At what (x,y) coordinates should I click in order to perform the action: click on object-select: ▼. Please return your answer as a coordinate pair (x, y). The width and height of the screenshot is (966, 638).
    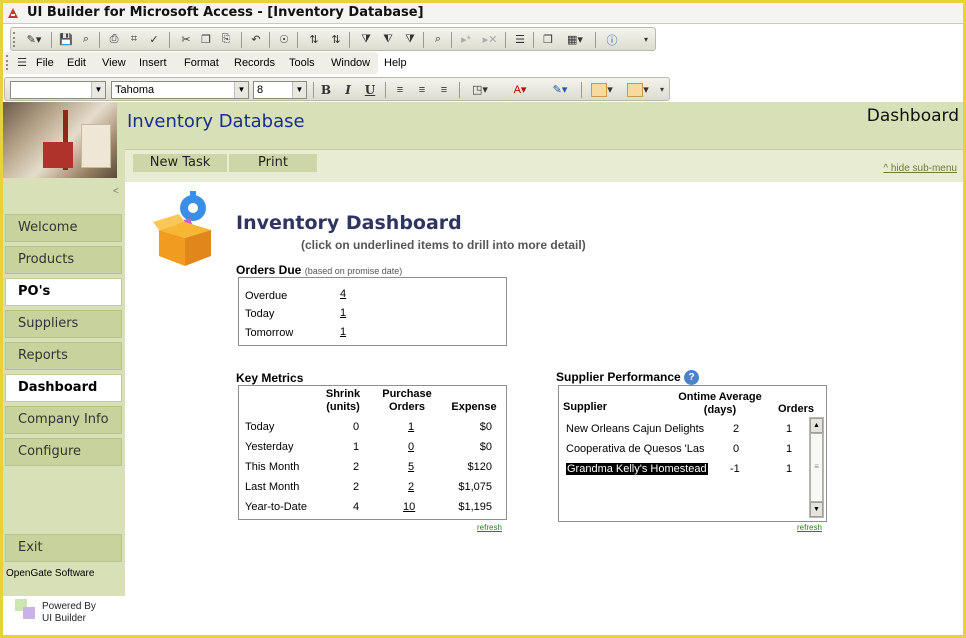
    Looking at the image, I should click on (58, 90).